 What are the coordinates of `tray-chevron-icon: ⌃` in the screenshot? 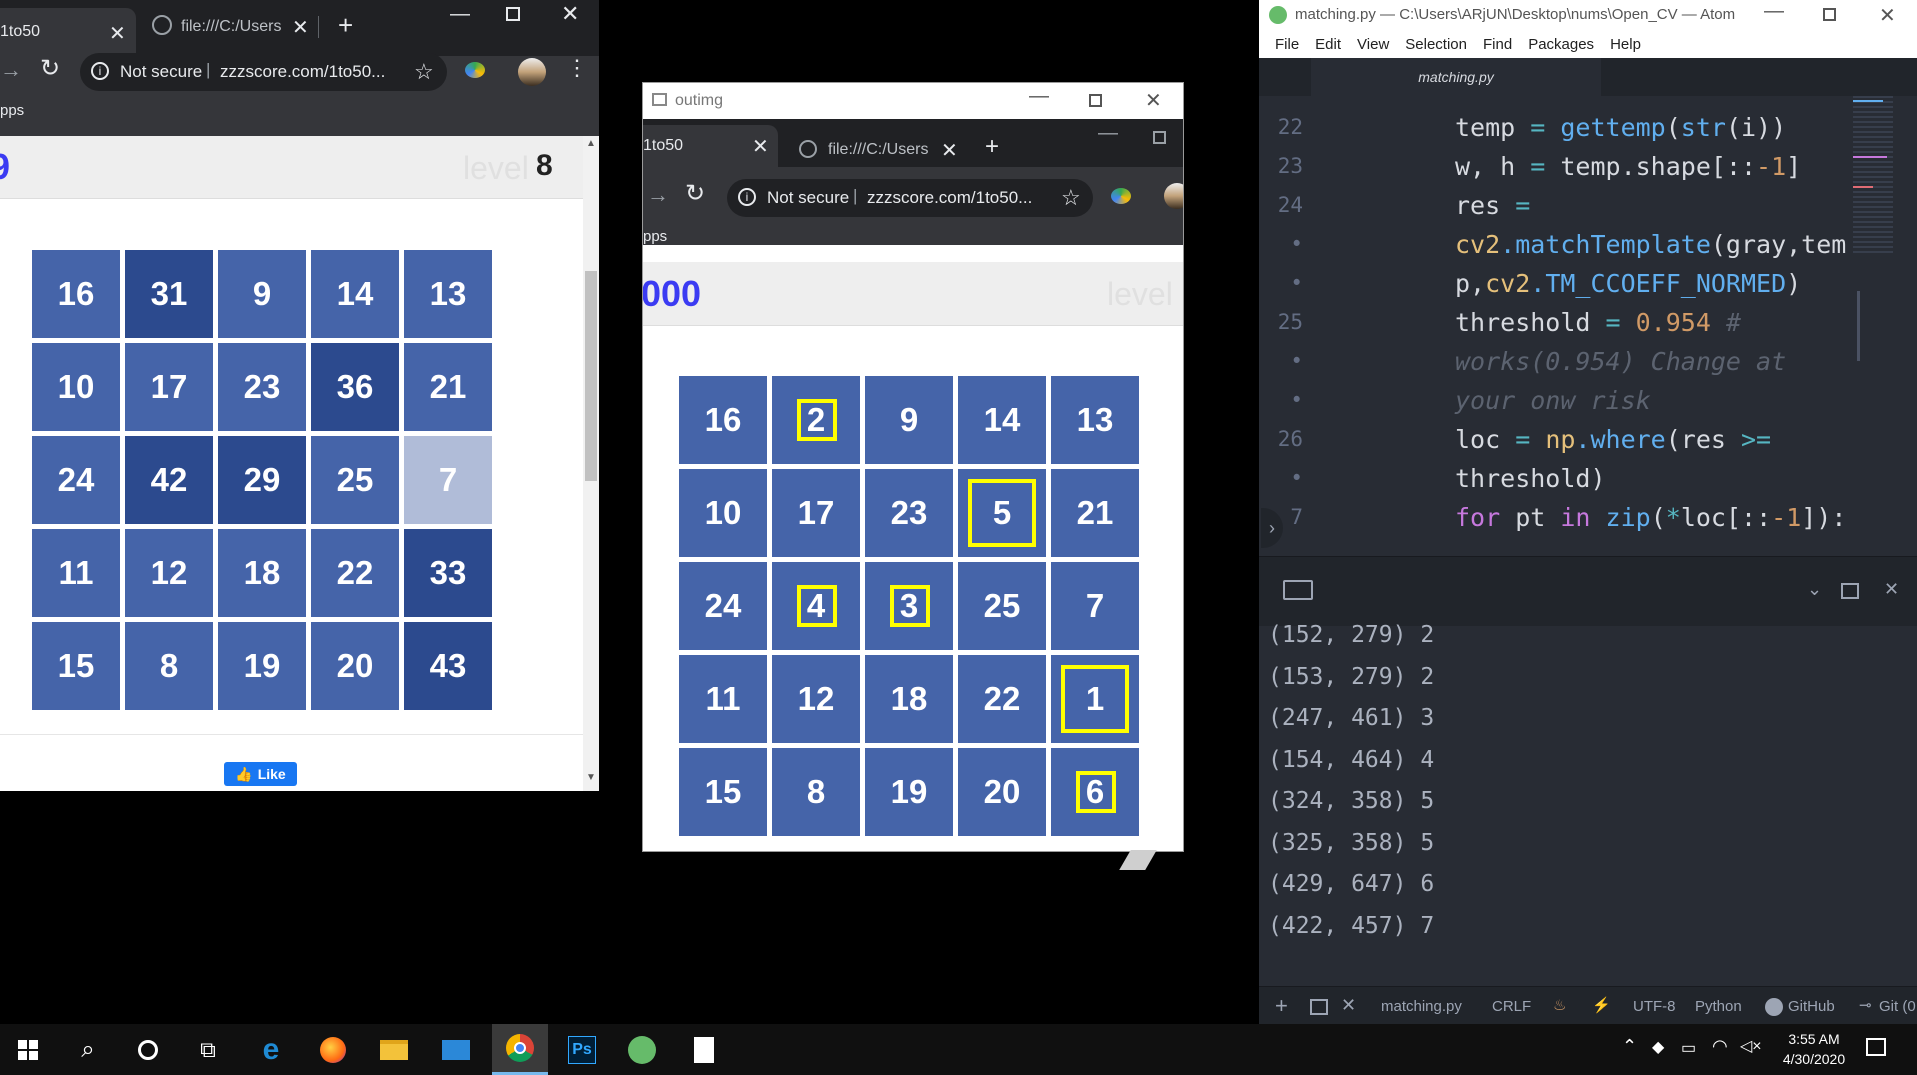 It's located at (1629, 1046).